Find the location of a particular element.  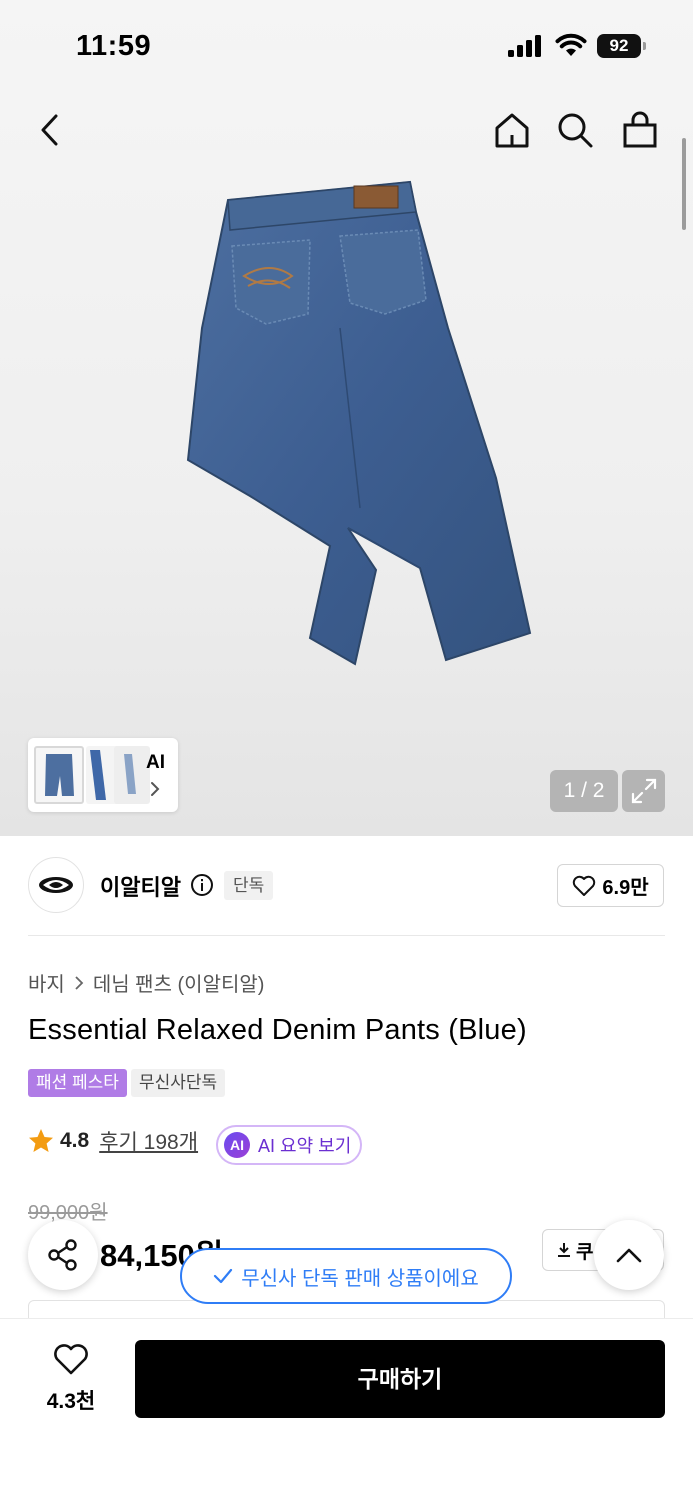

rating-row: 4.8 후기 198개 is located at coordinates (113, 1141).